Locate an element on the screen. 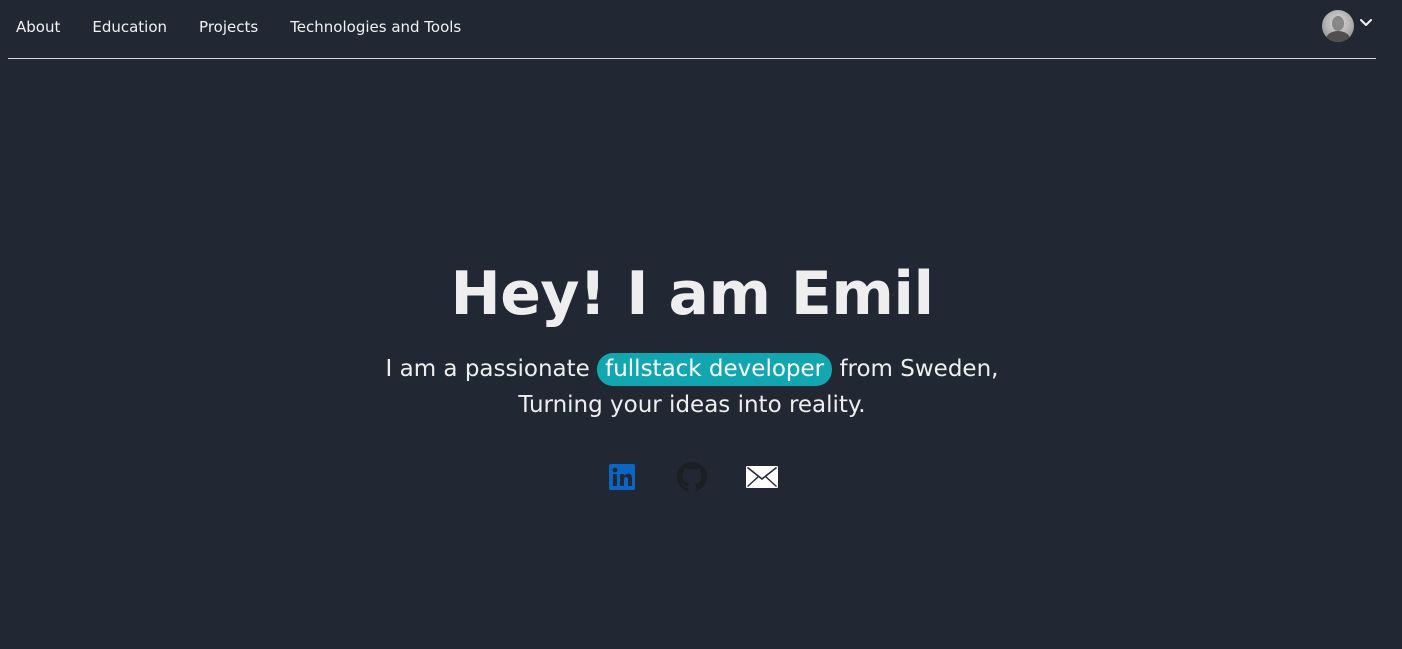 The height and width of the screenshot is (649, 1402). user-avatar is located at coordinates (1338, 26).